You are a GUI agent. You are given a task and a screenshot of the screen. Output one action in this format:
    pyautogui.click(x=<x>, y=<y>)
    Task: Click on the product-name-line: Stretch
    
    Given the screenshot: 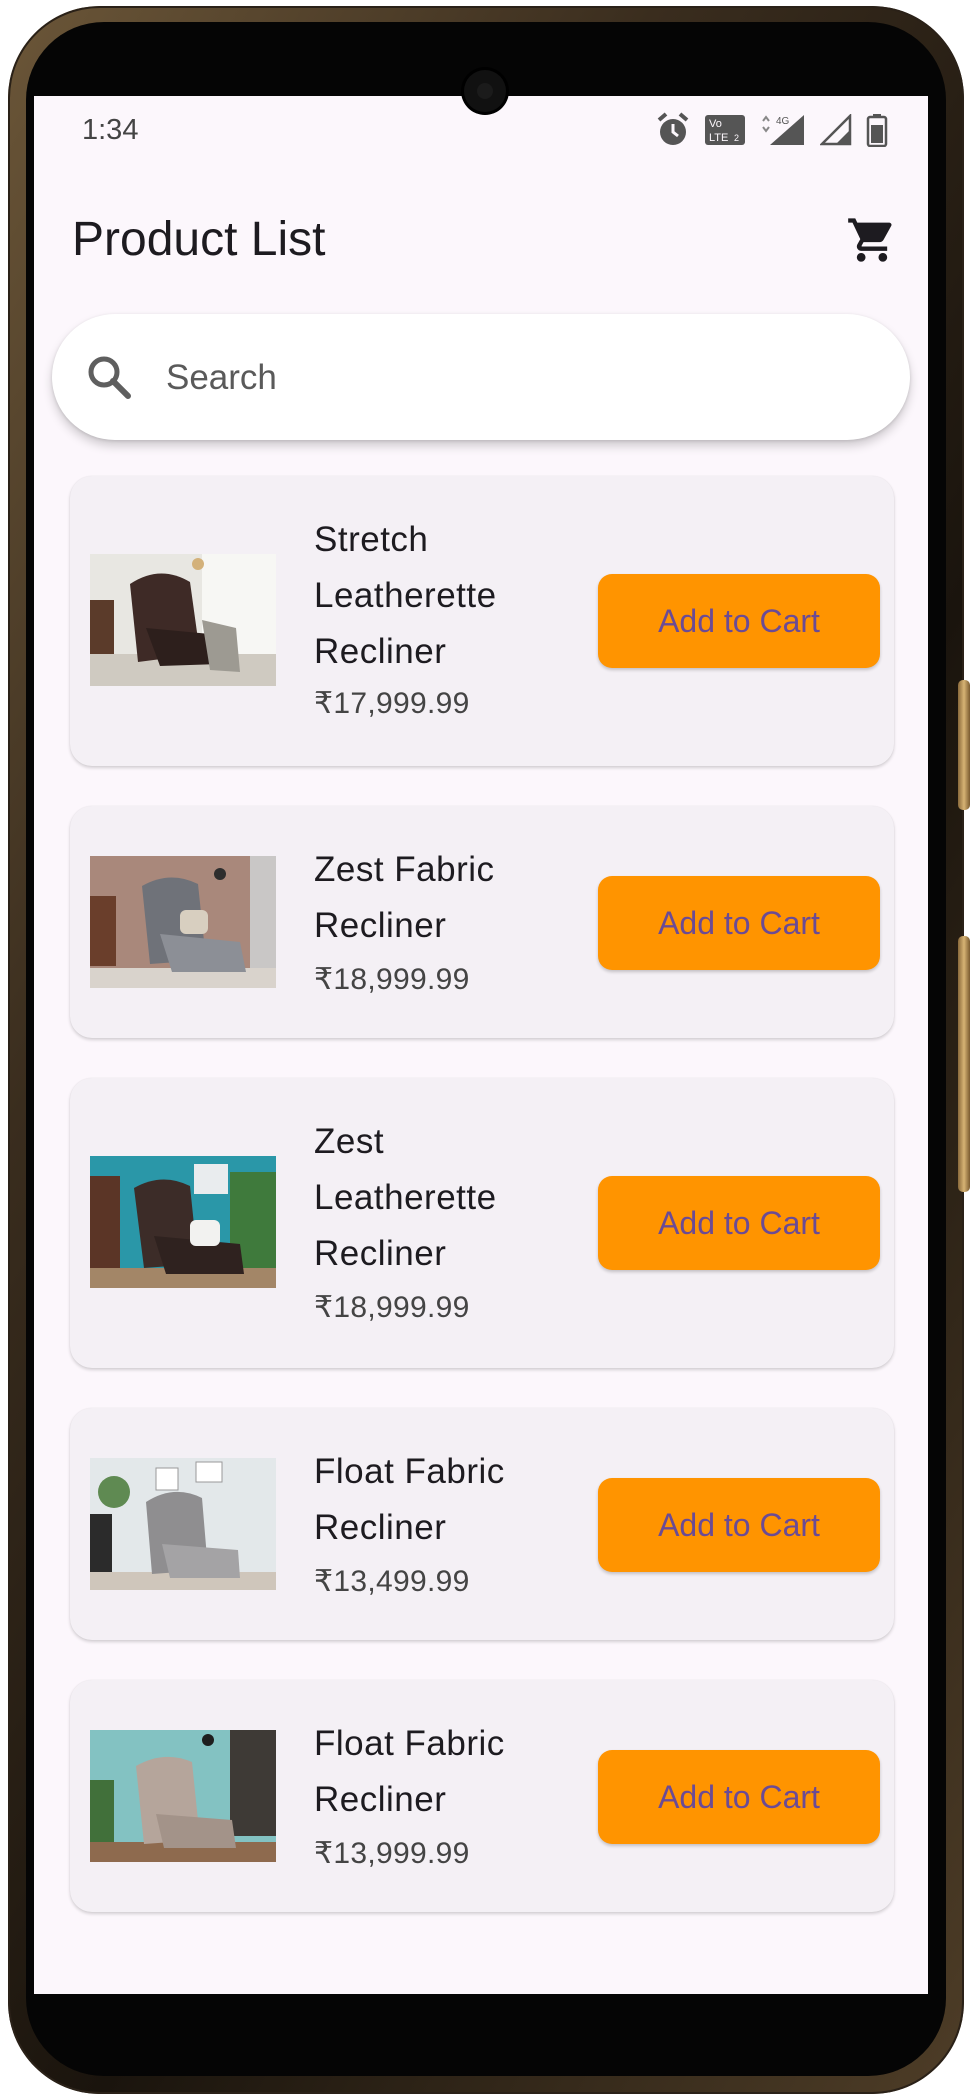 What is the action you would take?
    pyautogui.click(x=371, y=539)
    